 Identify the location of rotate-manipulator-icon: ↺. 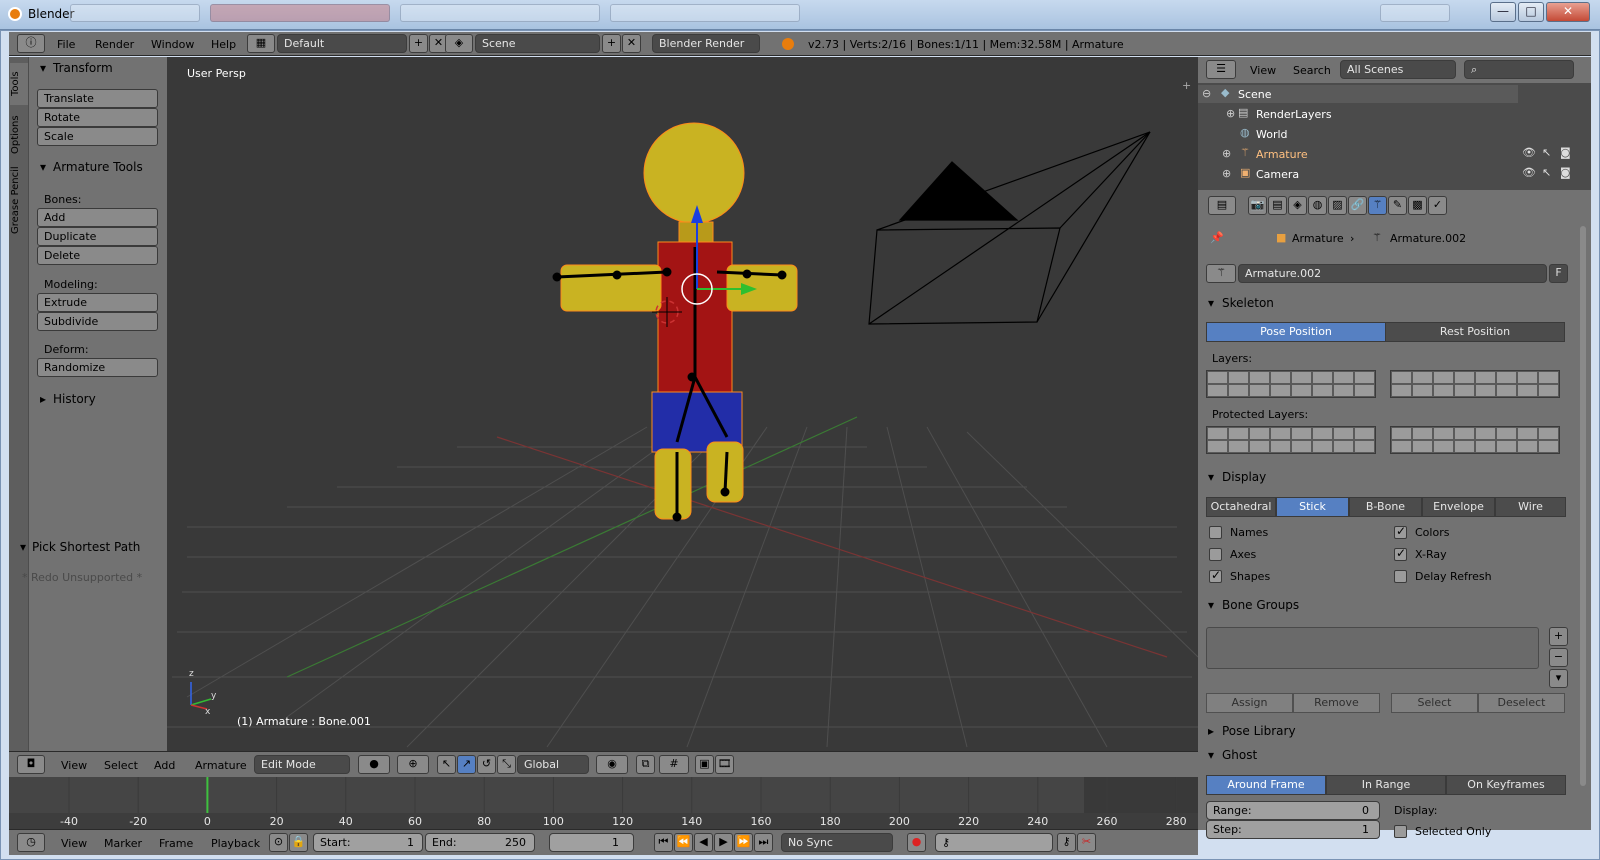
(486, 764).